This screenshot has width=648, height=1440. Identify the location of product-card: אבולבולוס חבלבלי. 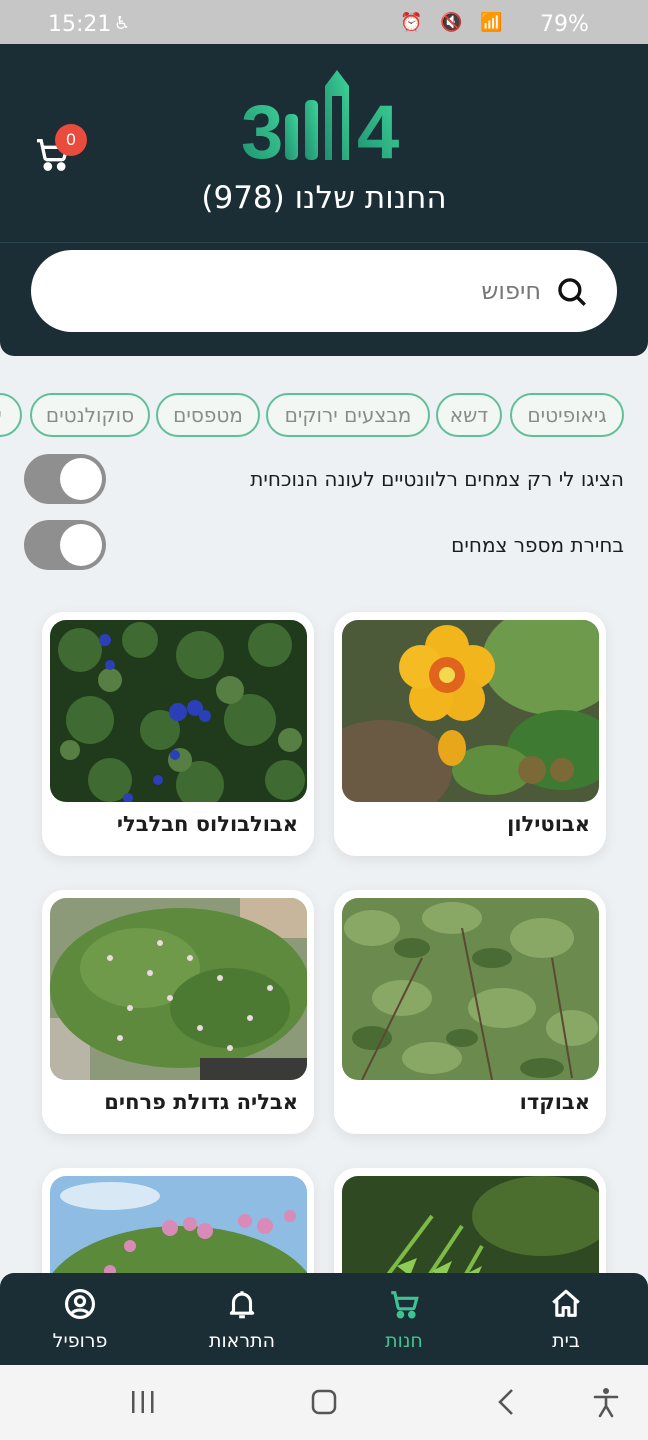
(178, 734).